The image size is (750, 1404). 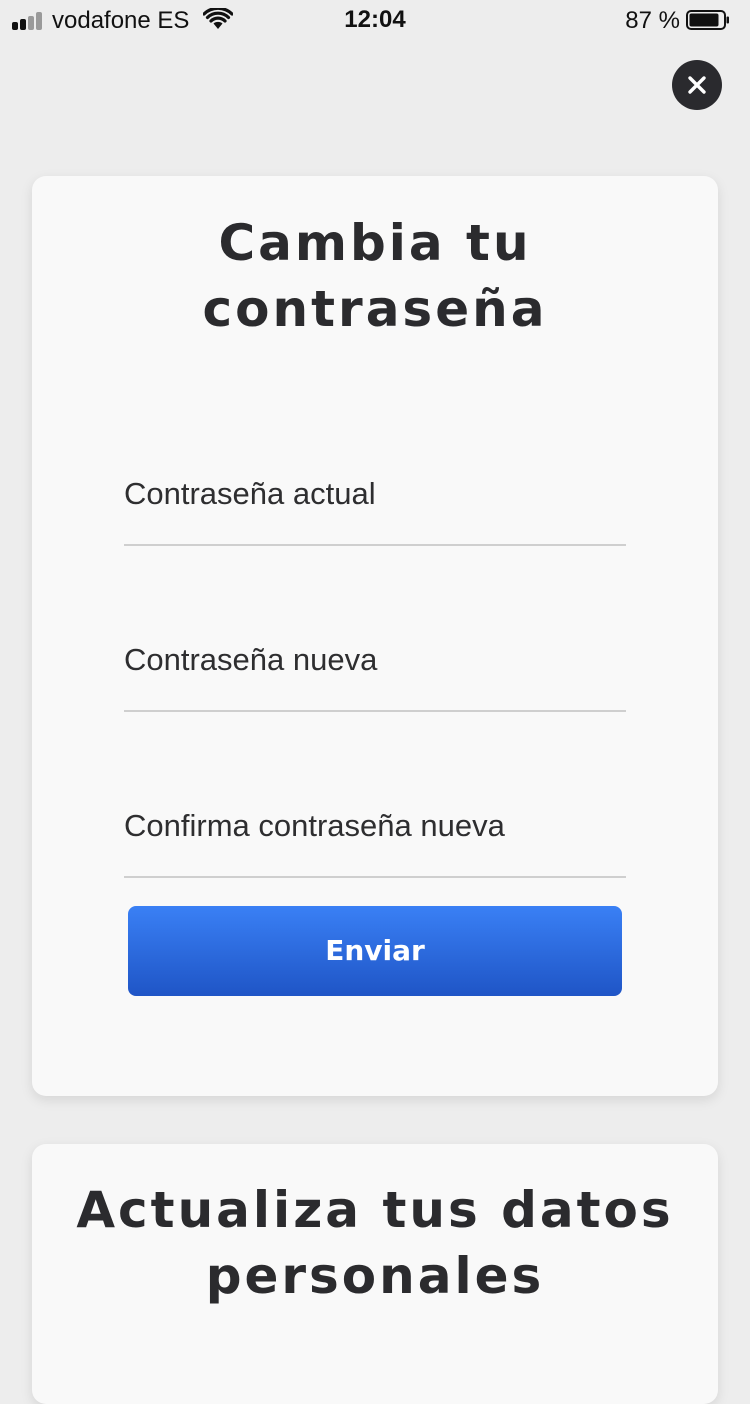 What do you see at coordinates (375, 1210) in the screenshot?
I see `update-personal-data-title-line1: Actualiza tus datos` at bounding box center [375, 1210].